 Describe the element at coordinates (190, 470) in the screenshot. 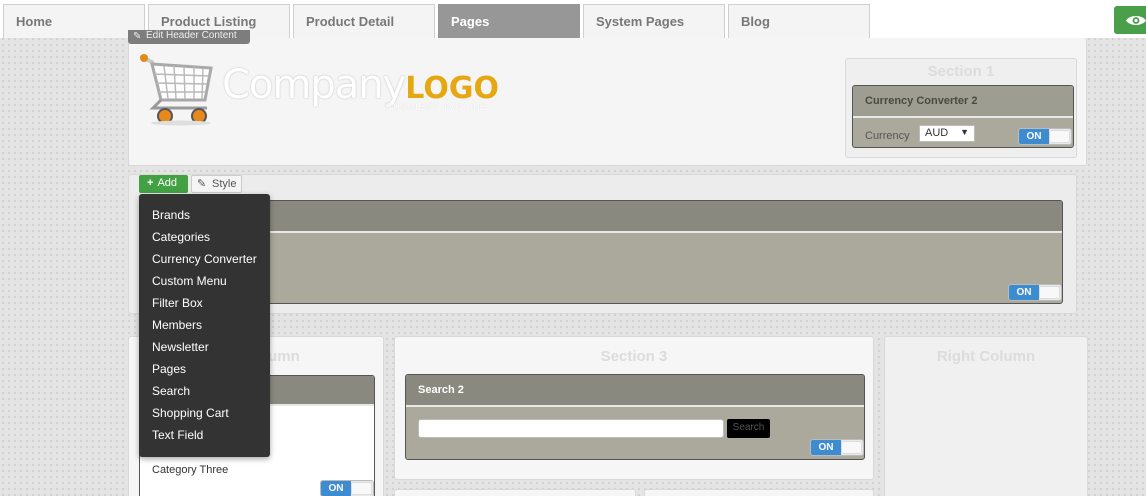

I see `category-item: Category Three` at that location.